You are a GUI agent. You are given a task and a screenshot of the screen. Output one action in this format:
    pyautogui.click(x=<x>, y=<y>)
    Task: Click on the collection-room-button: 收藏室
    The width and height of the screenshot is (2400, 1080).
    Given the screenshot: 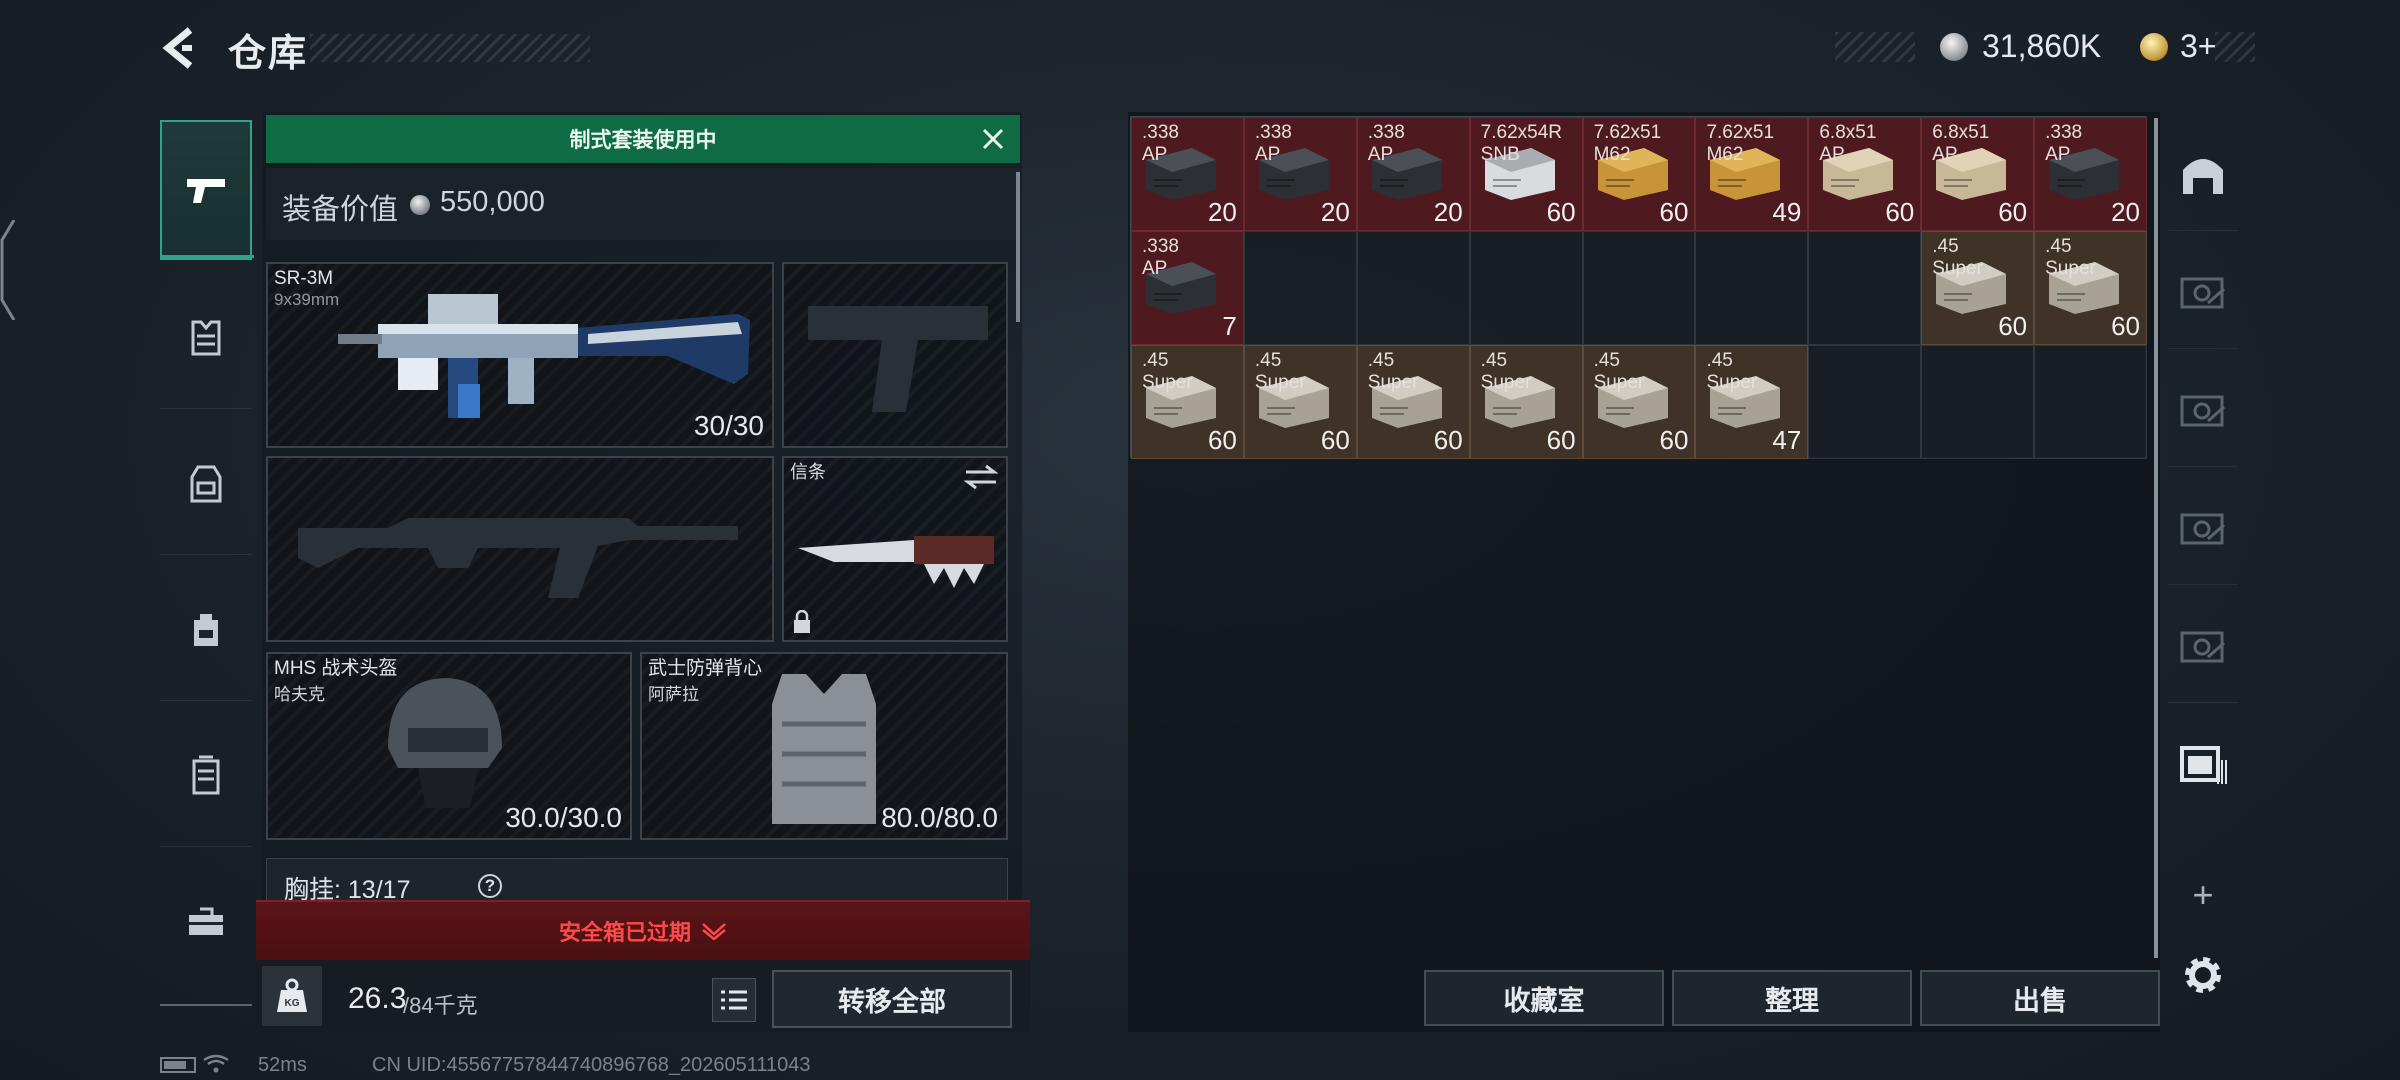 What is the action you would take?
    pyautogui.click(x=1544, y=998)
    